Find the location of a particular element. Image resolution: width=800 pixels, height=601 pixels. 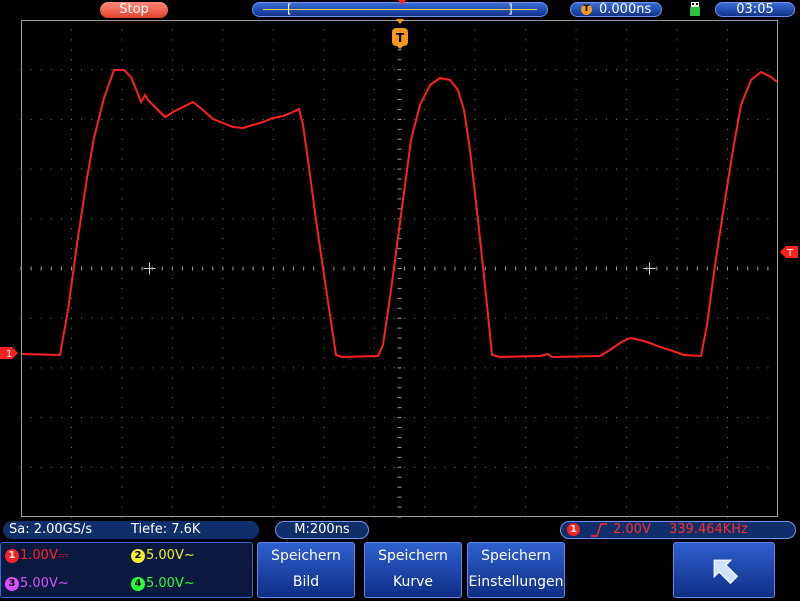

ch3-scale: 5.00V is located at coordinates (39, 583).